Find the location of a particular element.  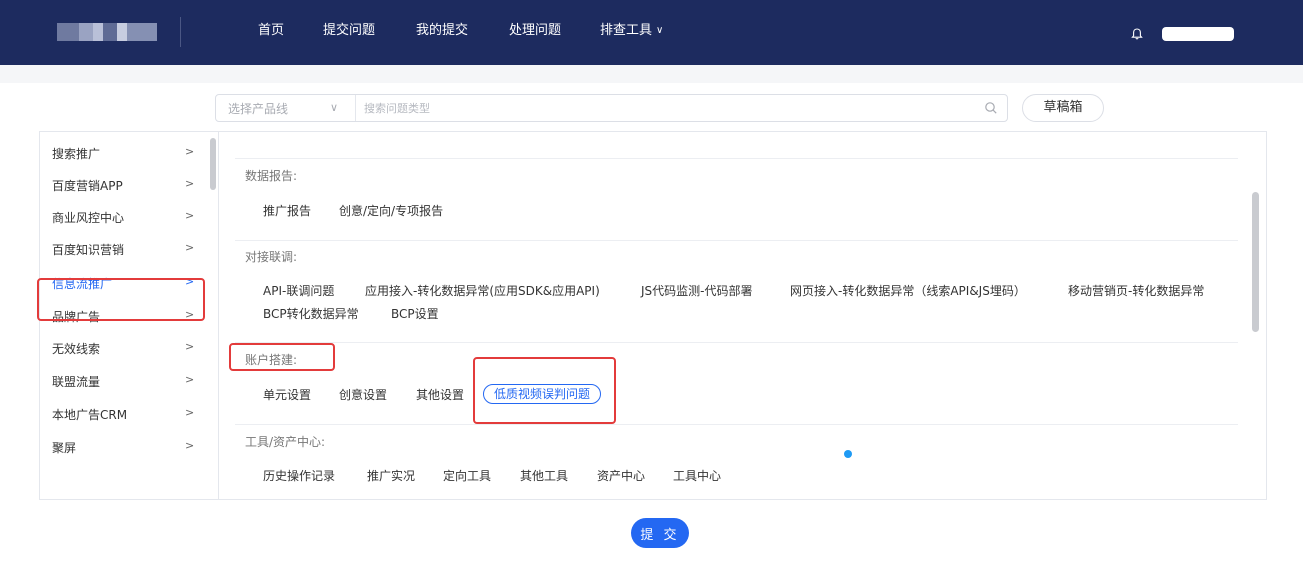

sidebar-item-feed-promotion: 信息流推广 > is located at coordinates (122, 283).